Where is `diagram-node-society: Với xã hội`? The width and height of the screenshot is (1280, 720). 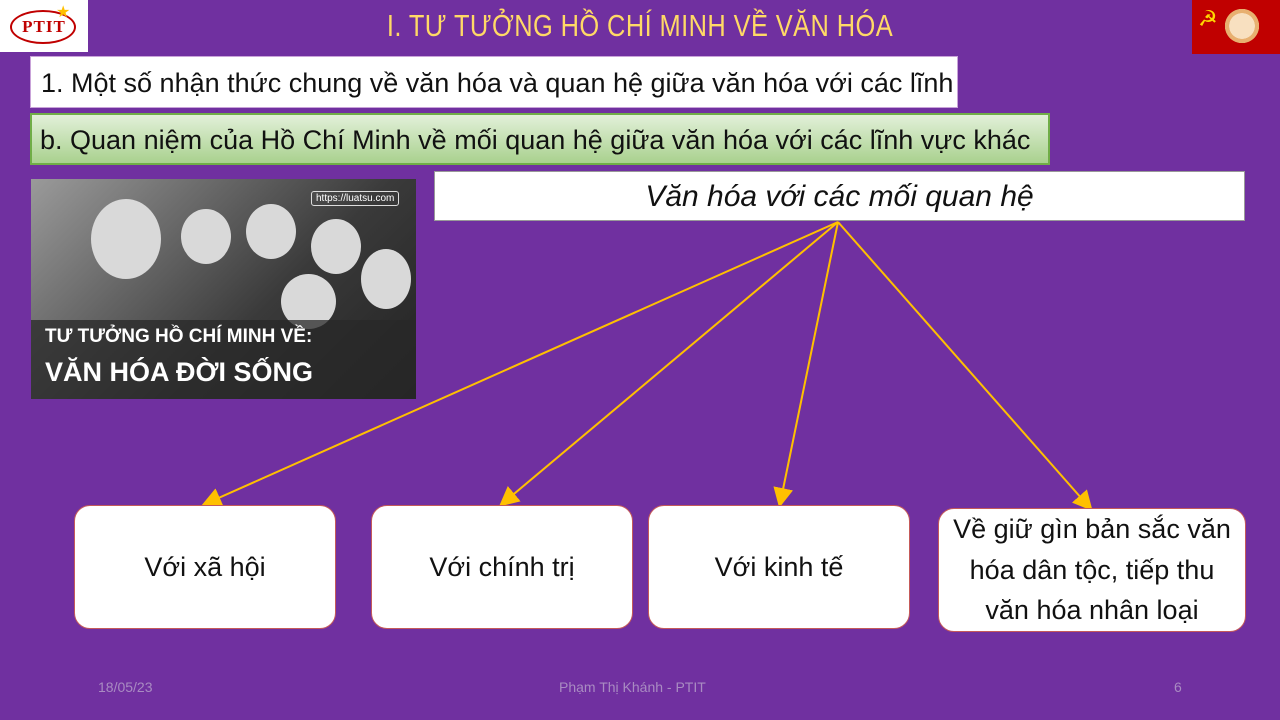
diagram-node-society: Với xã hội is located at coordinates (205, 567).